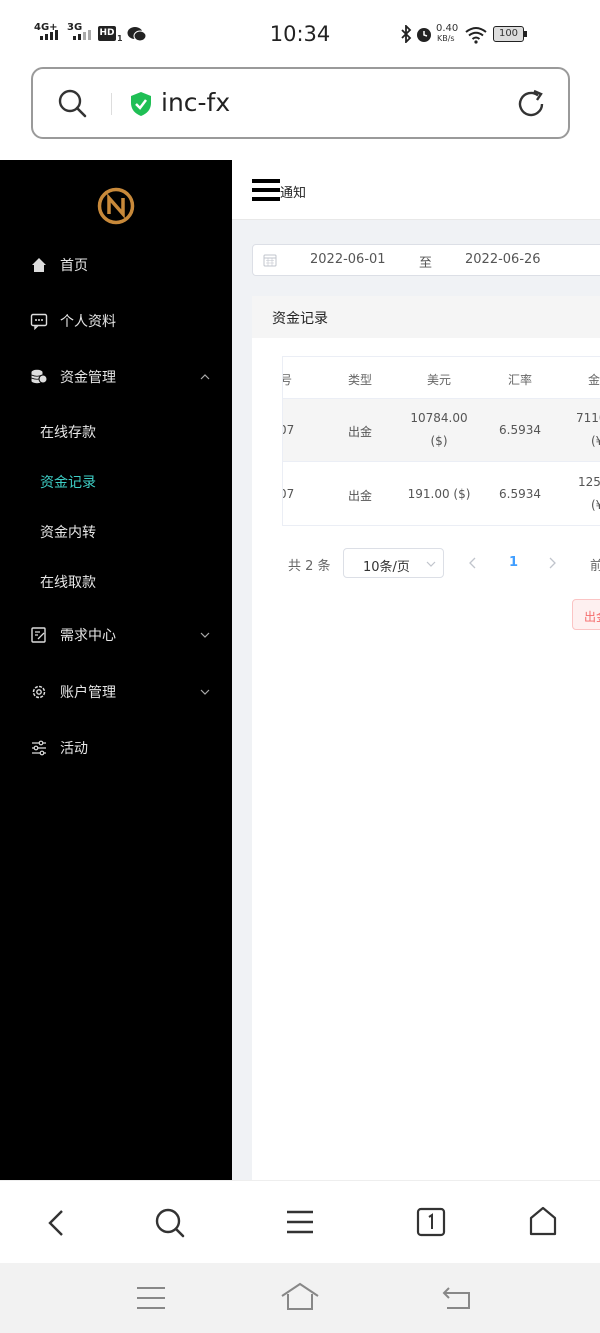 The image size is (600, 1333). Describe the element at coordinates (74, 749) in the screenshot. I see `nav-label-events: 活动` at that location.